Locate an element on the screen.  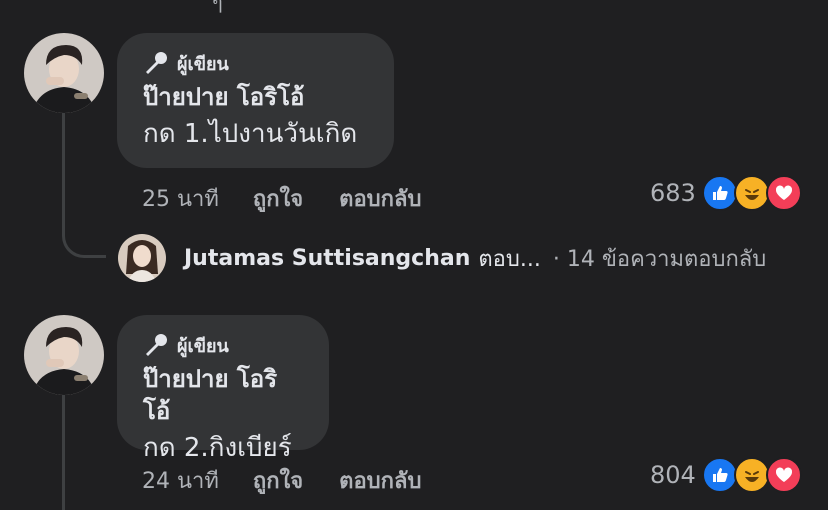
comment-actions: 24 นาที ถูกใจ ตอบกลับ is located at coordinates (281, 480).